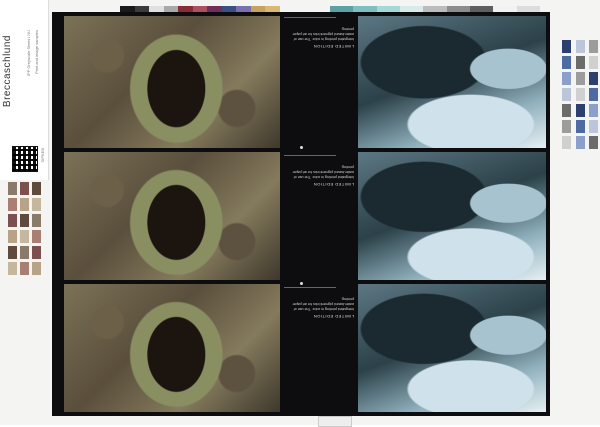 Image resolution: width=600 pixels, height=427 pixels. I want to click on left-swatch-column, so click(12, 228).